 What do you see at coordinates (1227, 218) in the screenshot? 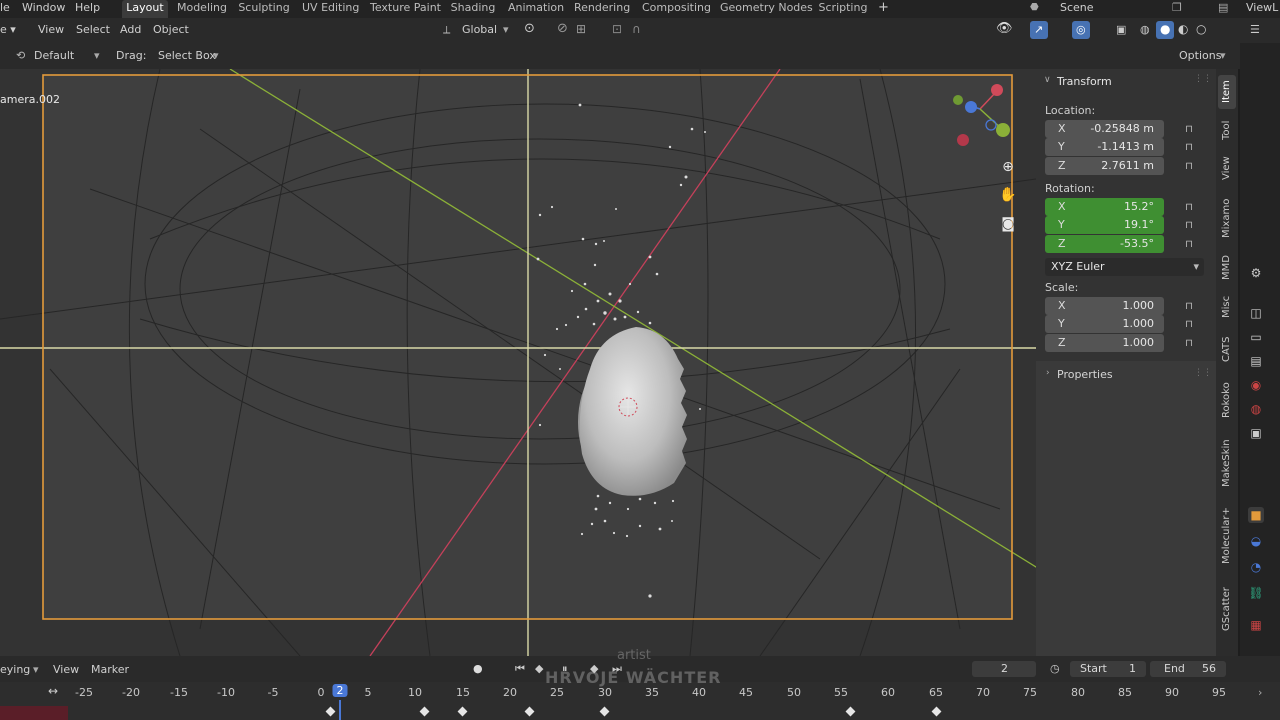
I see `tab-mixamo: Mixamo` at bounding box center [1227, 218].